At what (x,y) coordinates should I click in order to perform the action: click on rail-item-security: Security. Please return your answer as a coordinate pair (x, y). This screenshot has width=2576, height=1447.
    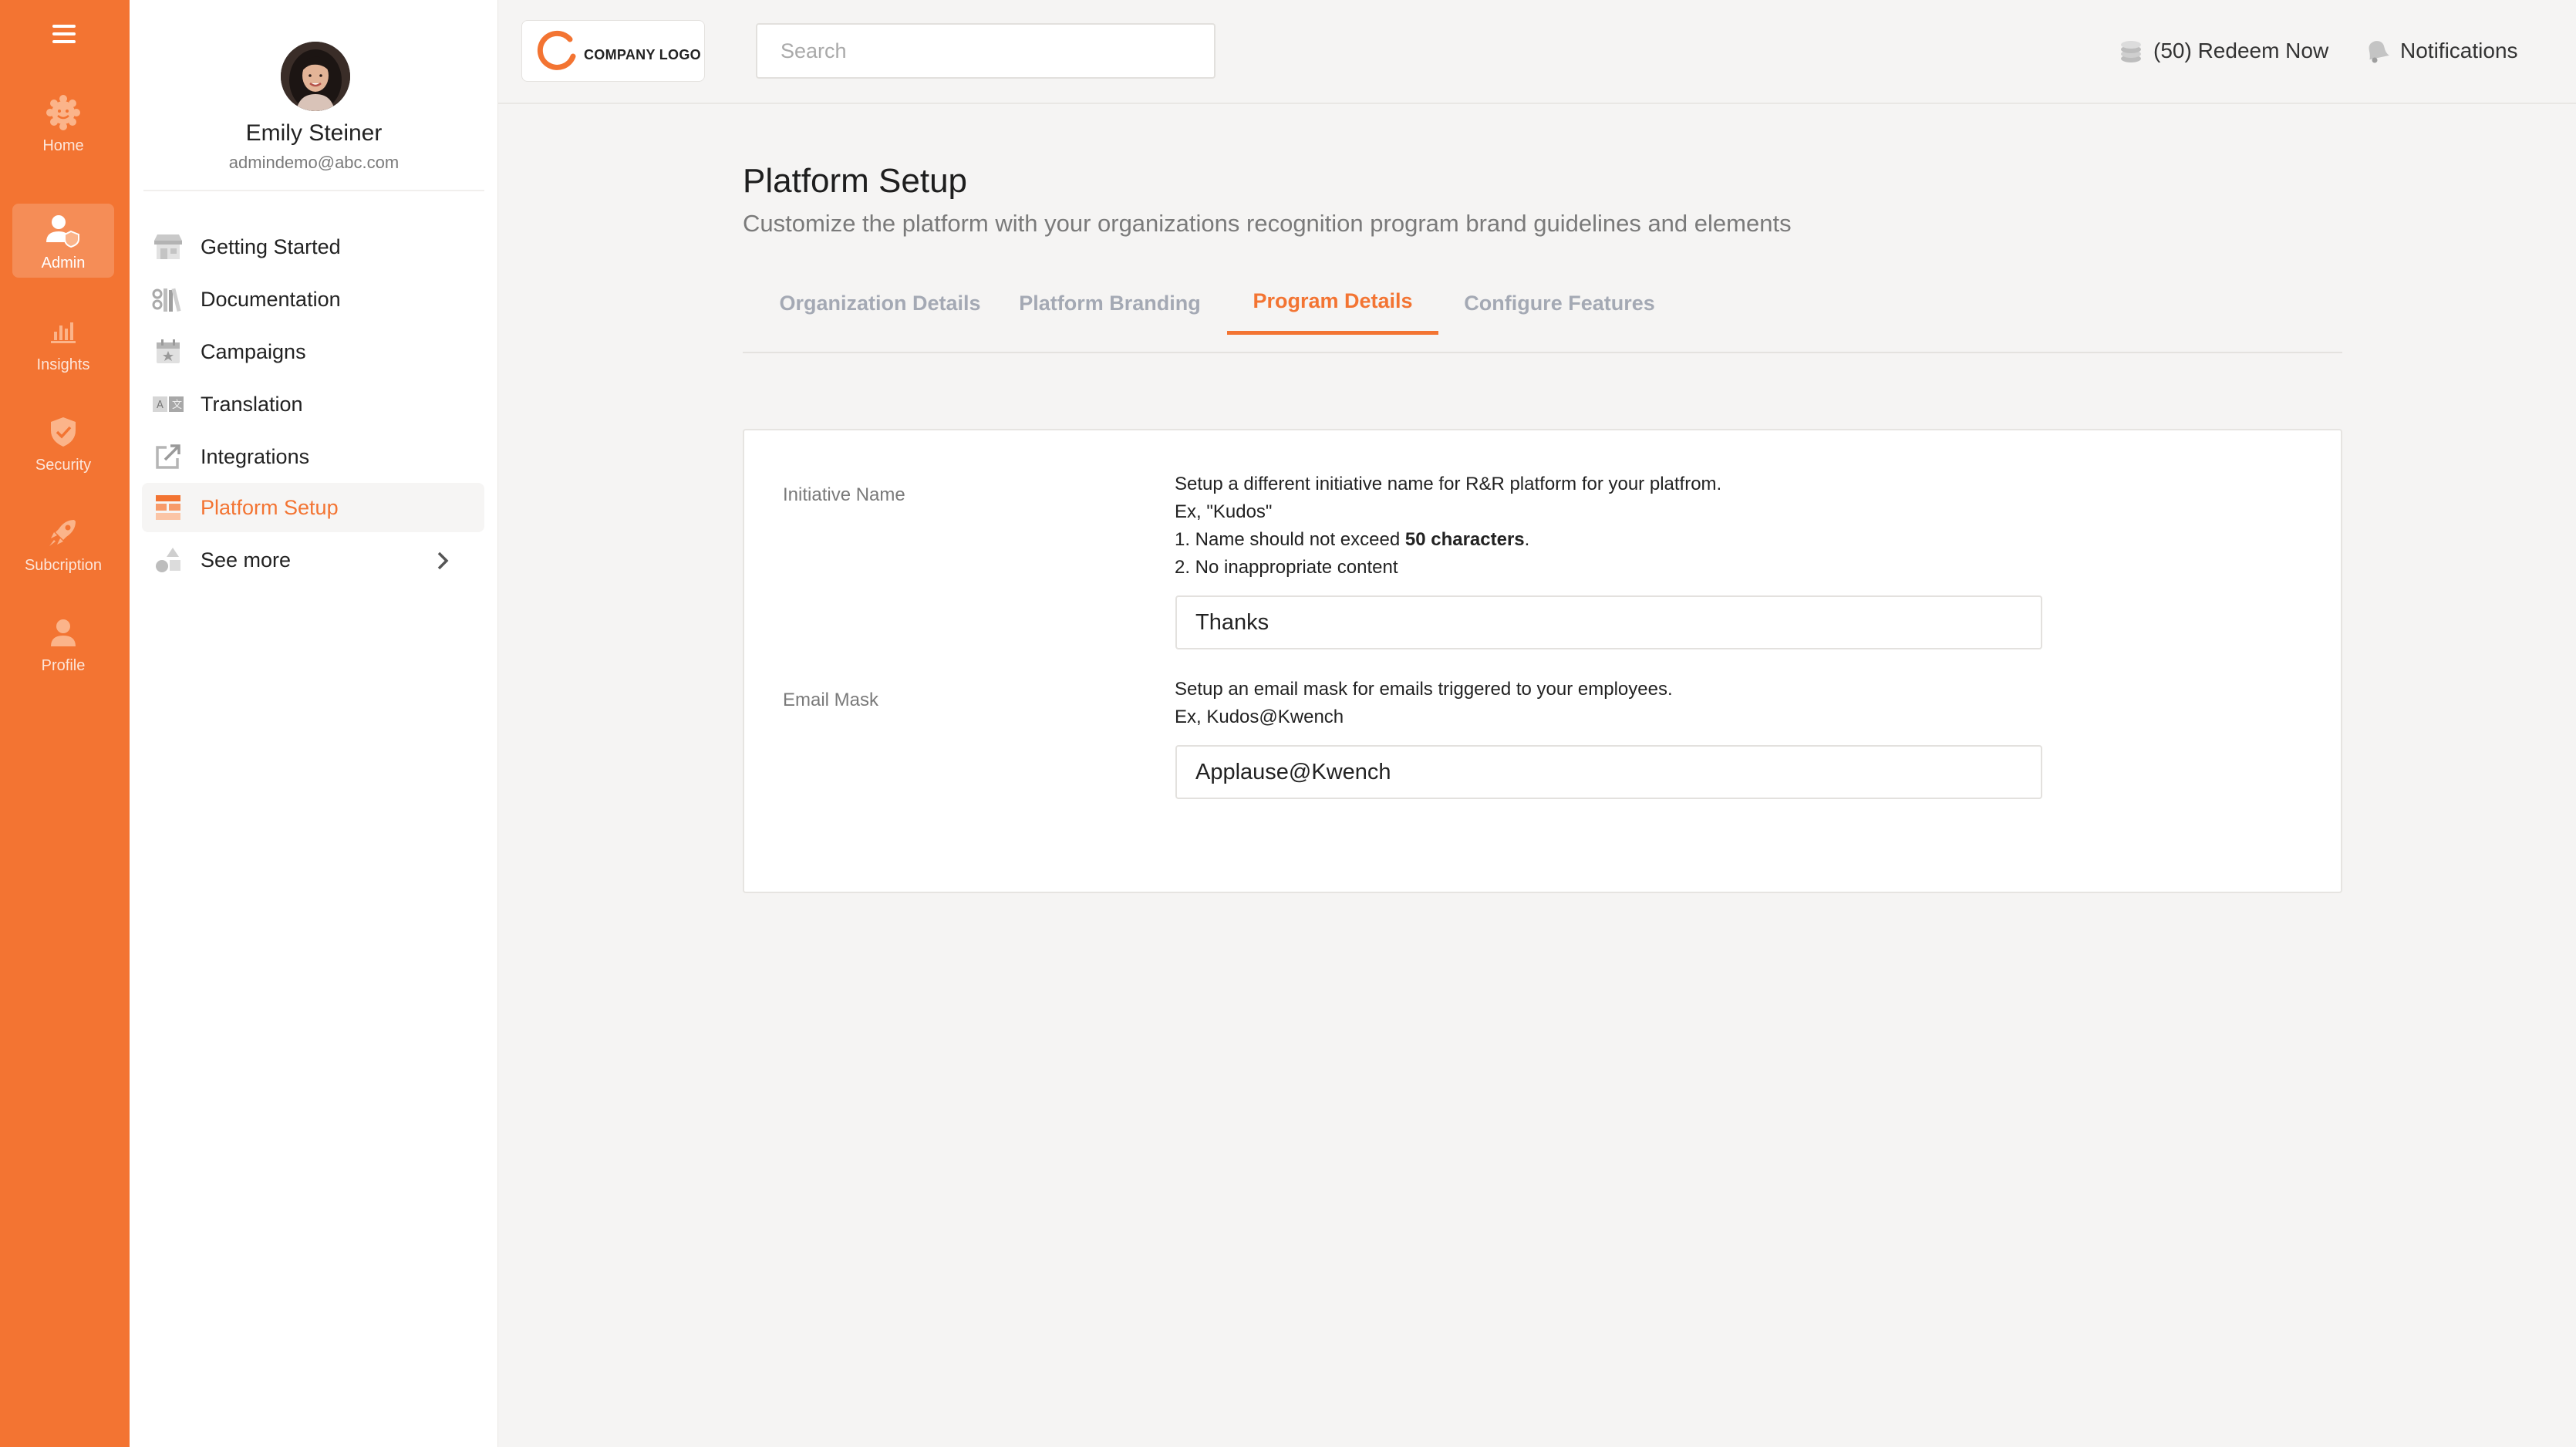
    Looking at the image, I should click on (63, 443).